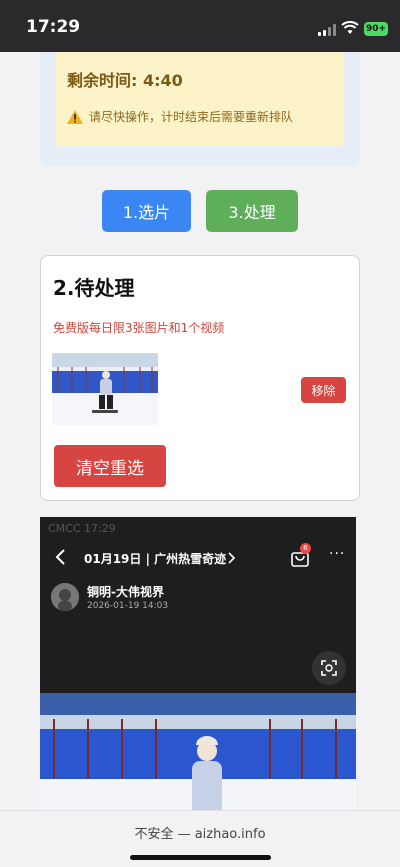 The width and height of the screenshot is (400, 867). What do you see at coordinates (146, 211) in the screenshot?
I see `select-step-button: 1.选片` at bounding box center [146, 211].